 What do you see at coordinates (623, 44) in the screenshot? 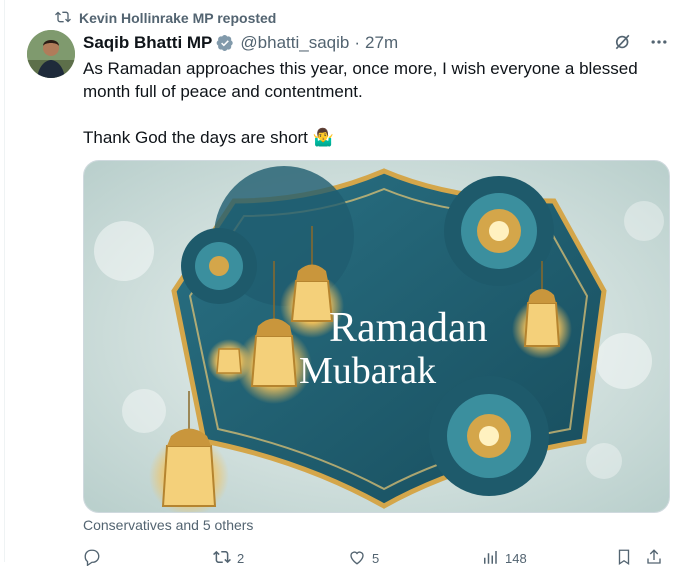
I see `grok-icon` at bounding box center [623, 44].